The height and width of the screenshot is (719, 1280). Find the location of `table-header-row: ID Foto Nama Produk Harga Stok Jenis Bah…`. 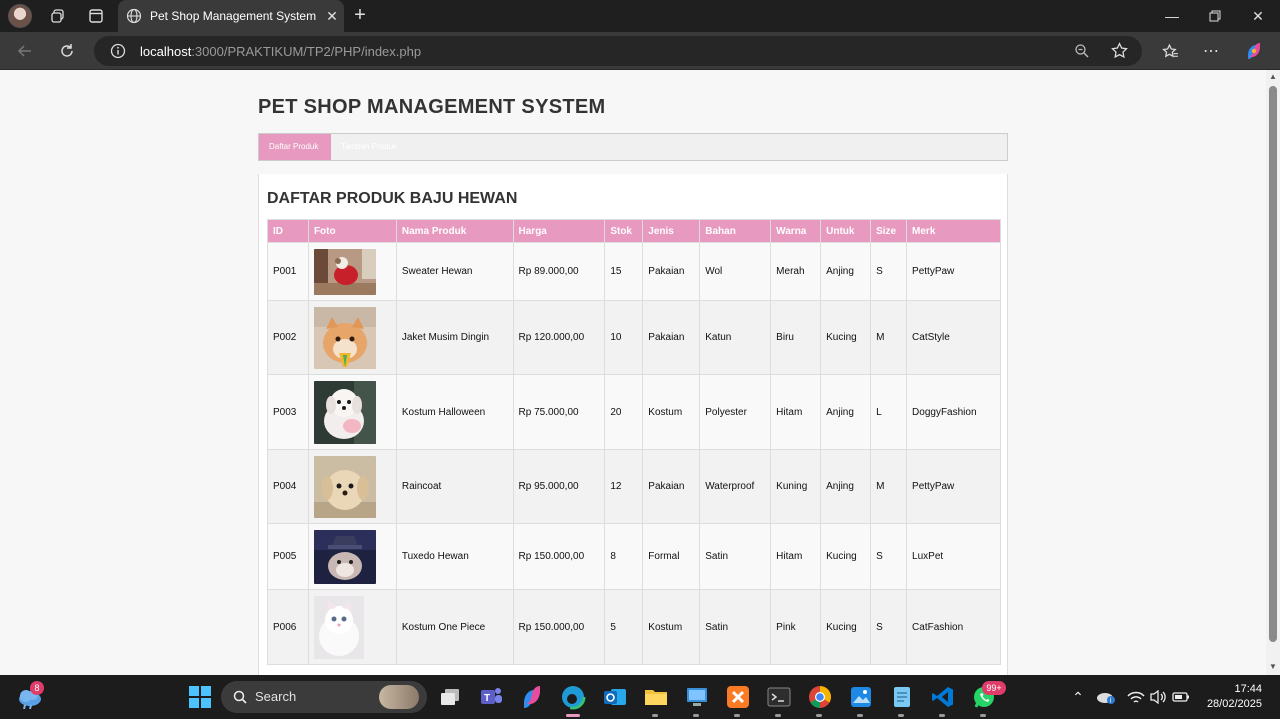

table-header-row: ID Foto Nama Produk Harga Stok Jenis Bah… is located at coordinates (634, 231).